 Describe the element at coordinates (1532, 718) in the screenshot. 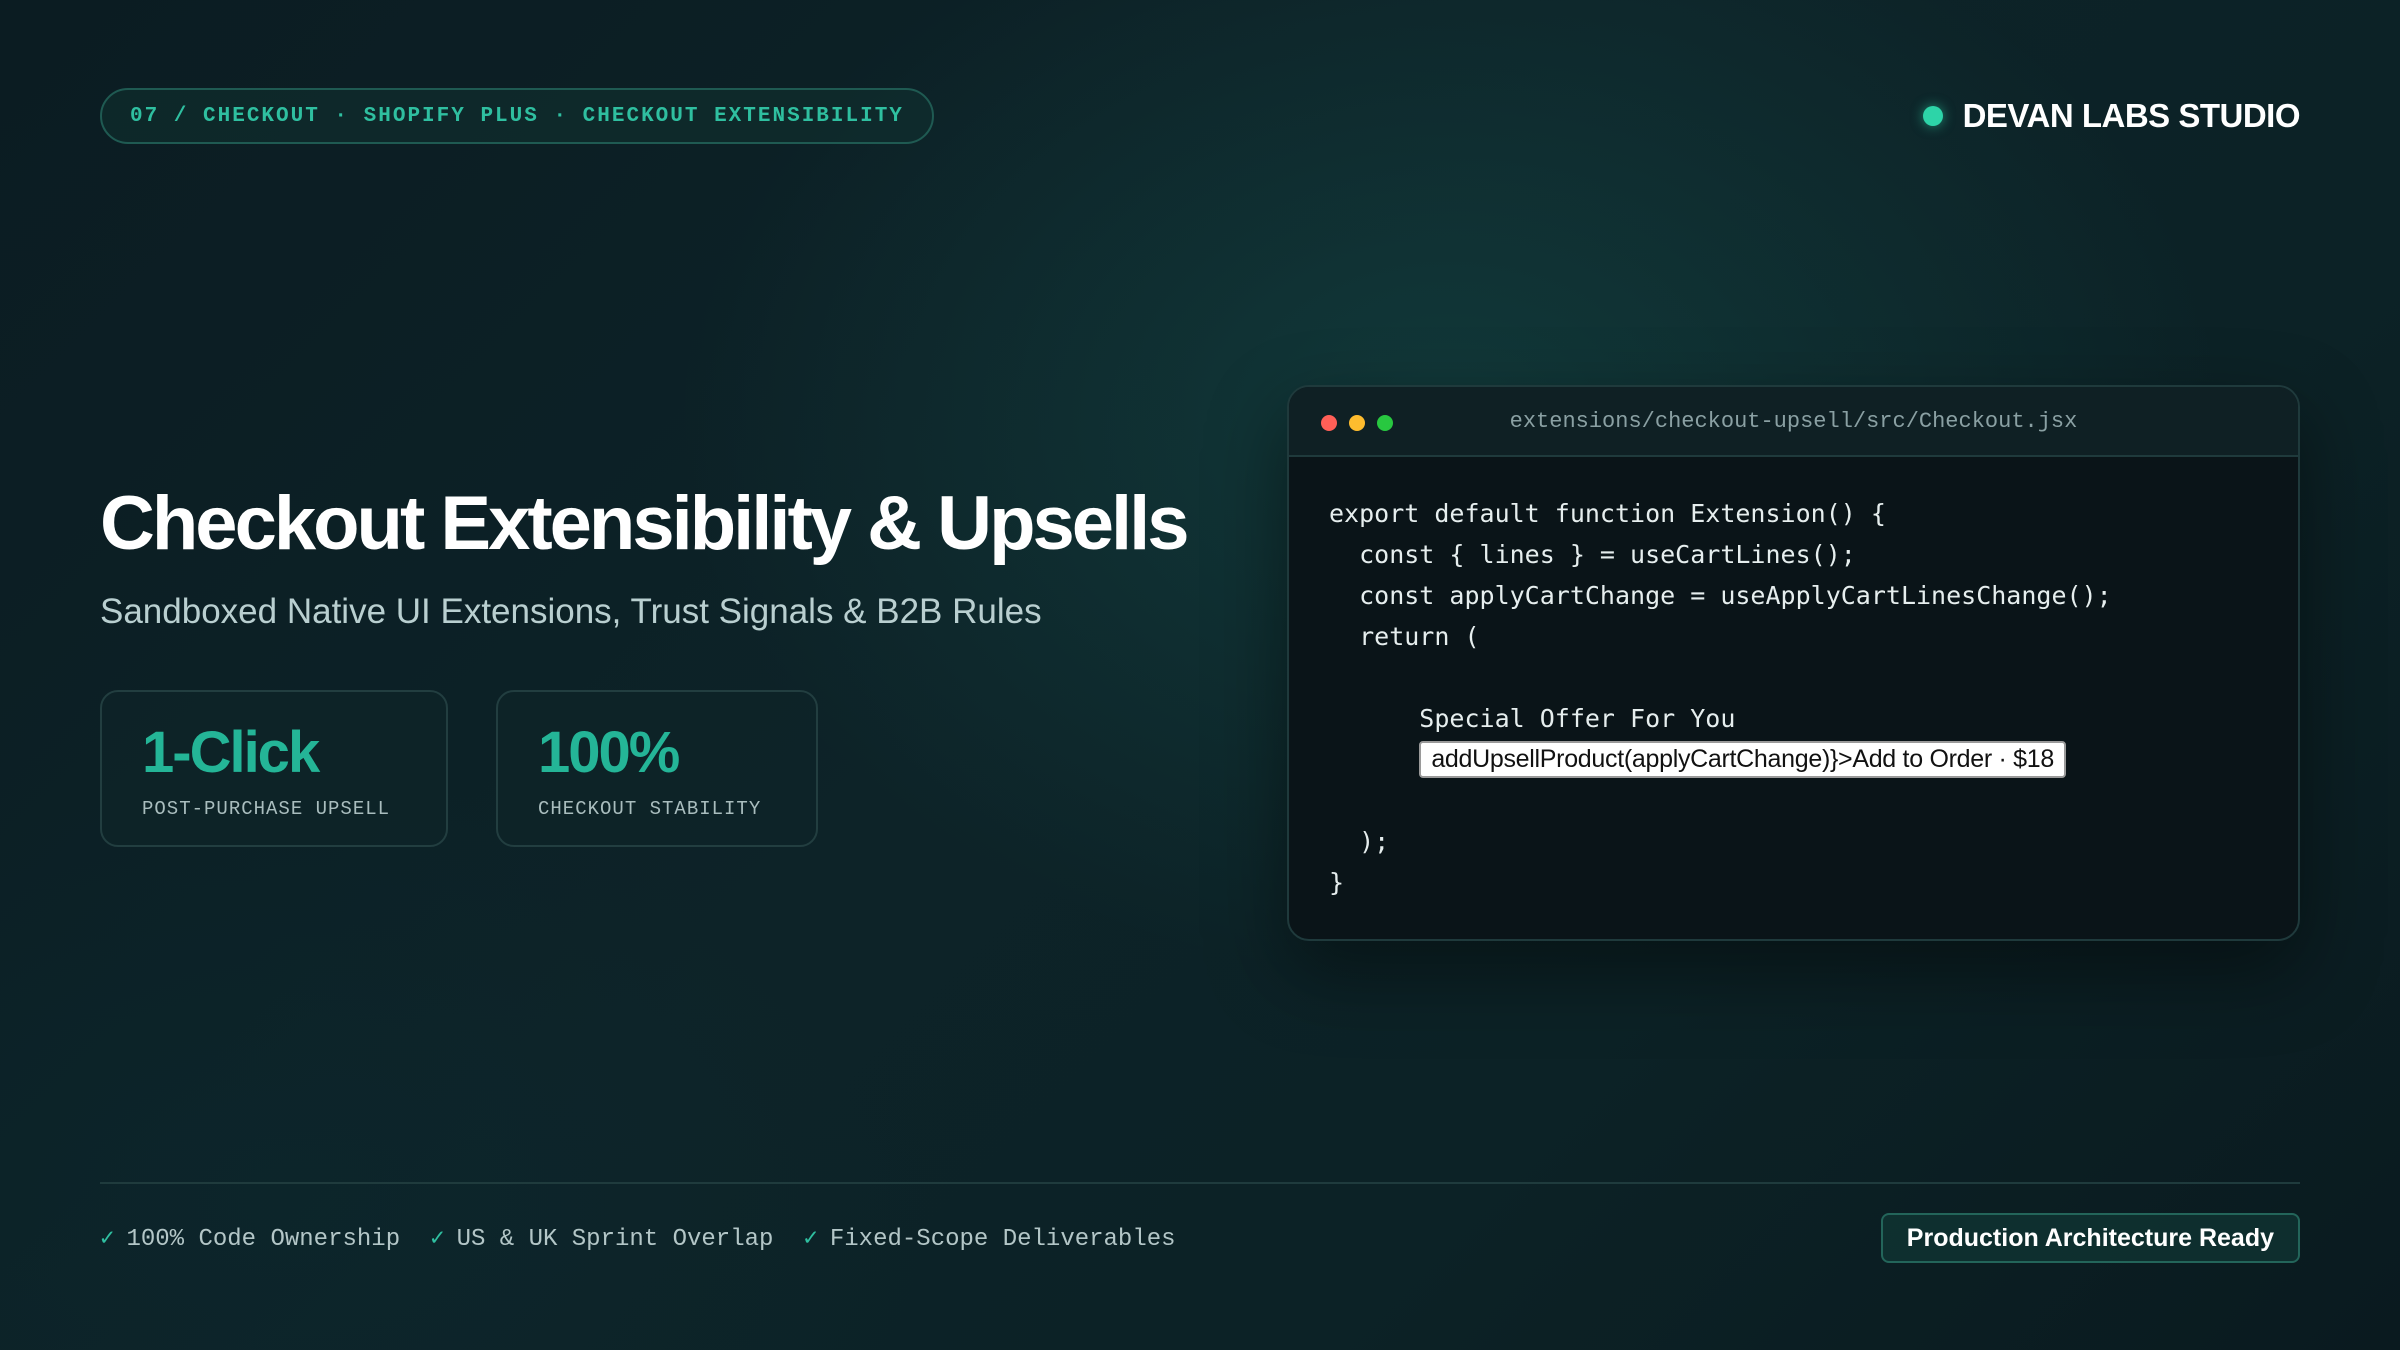

I see `code-line: Special Offer For You` at that location.